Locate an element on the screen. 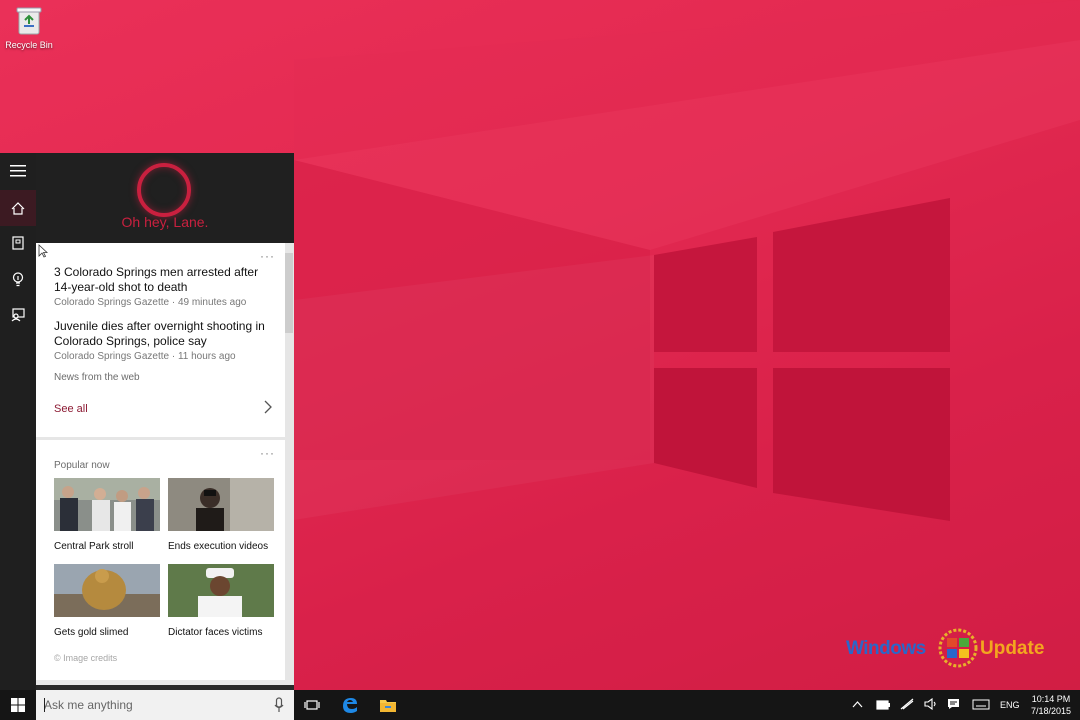 The height and width of the screenshot is (720, 1080). tile-caption: Gets gold slimed is located at coordinates (91, 632).